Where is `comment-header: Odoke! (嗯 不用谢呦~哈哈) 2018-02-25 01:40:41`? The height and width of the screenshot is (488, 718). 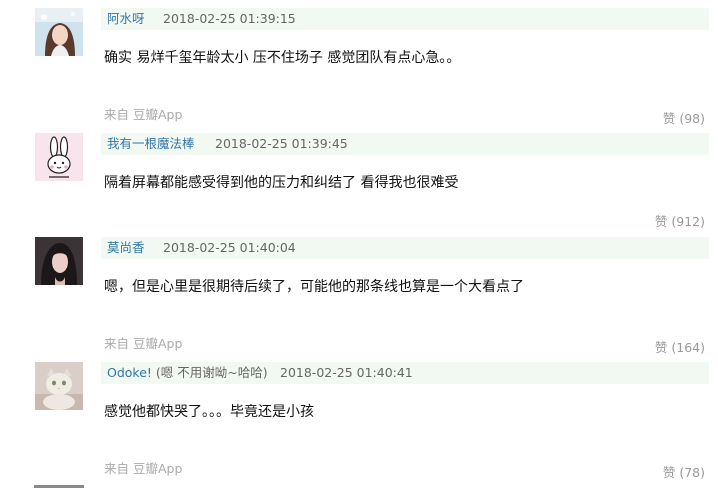
comment-header: Odoke! (嗯 不用谢呦~哈哈) 2018-02-25 01:40:41 is located at coordinates (405, 373).